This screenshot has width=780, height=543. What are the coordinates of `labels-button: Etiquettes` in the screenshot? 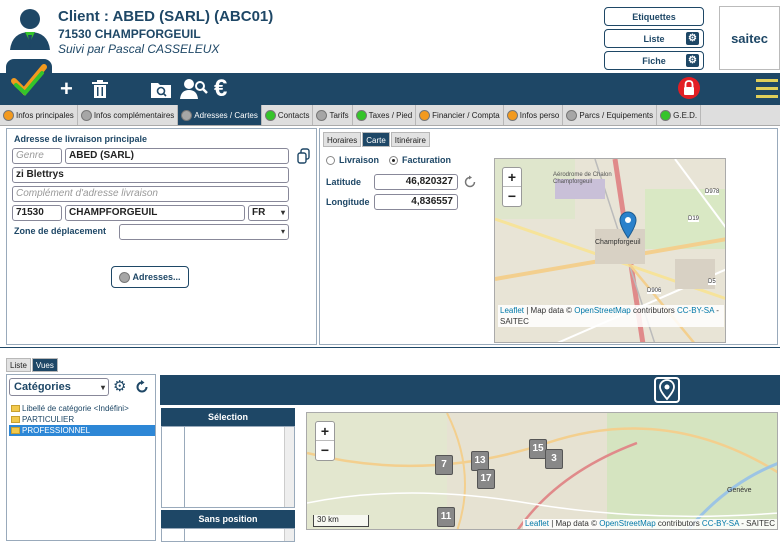 It's located at (654, 16).